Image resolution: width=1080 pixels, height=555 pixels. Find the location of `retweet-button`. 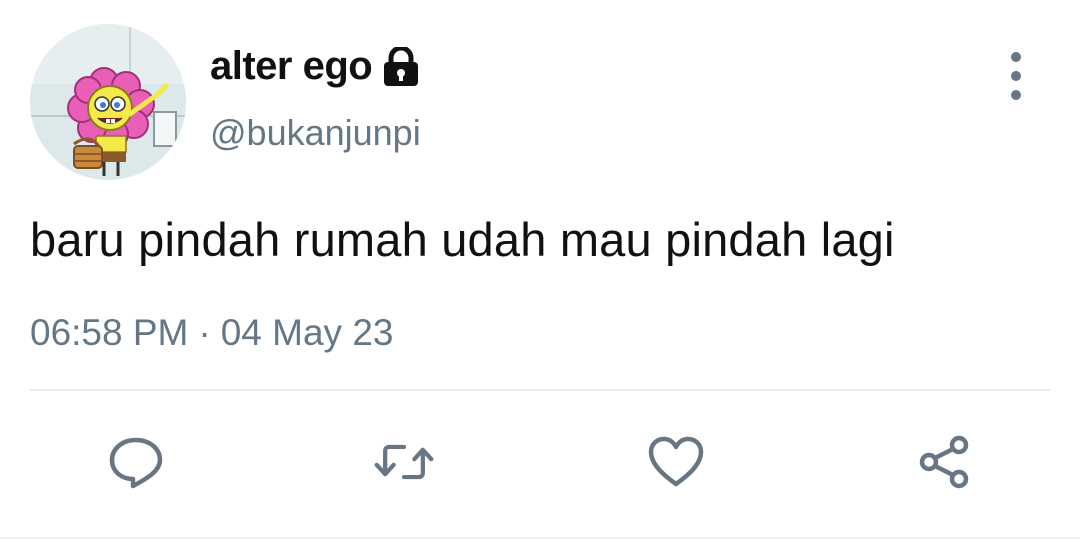

retweet-button is located at coordinates (404, 462).